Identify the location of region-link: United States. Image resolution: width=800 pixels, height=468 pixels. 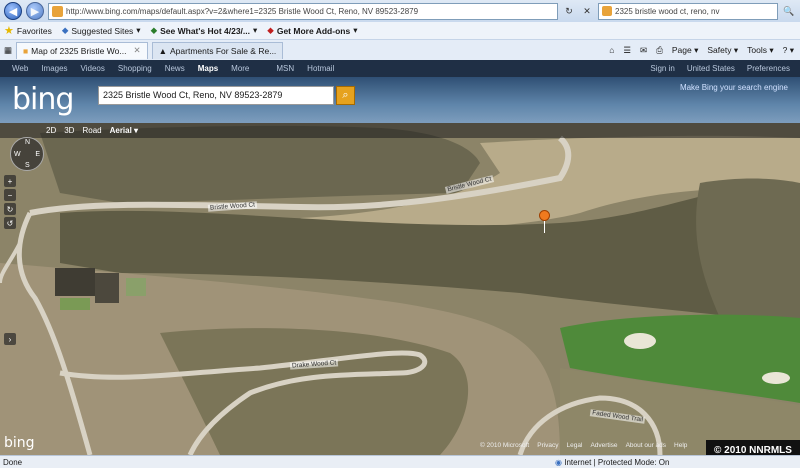
(711, 68).